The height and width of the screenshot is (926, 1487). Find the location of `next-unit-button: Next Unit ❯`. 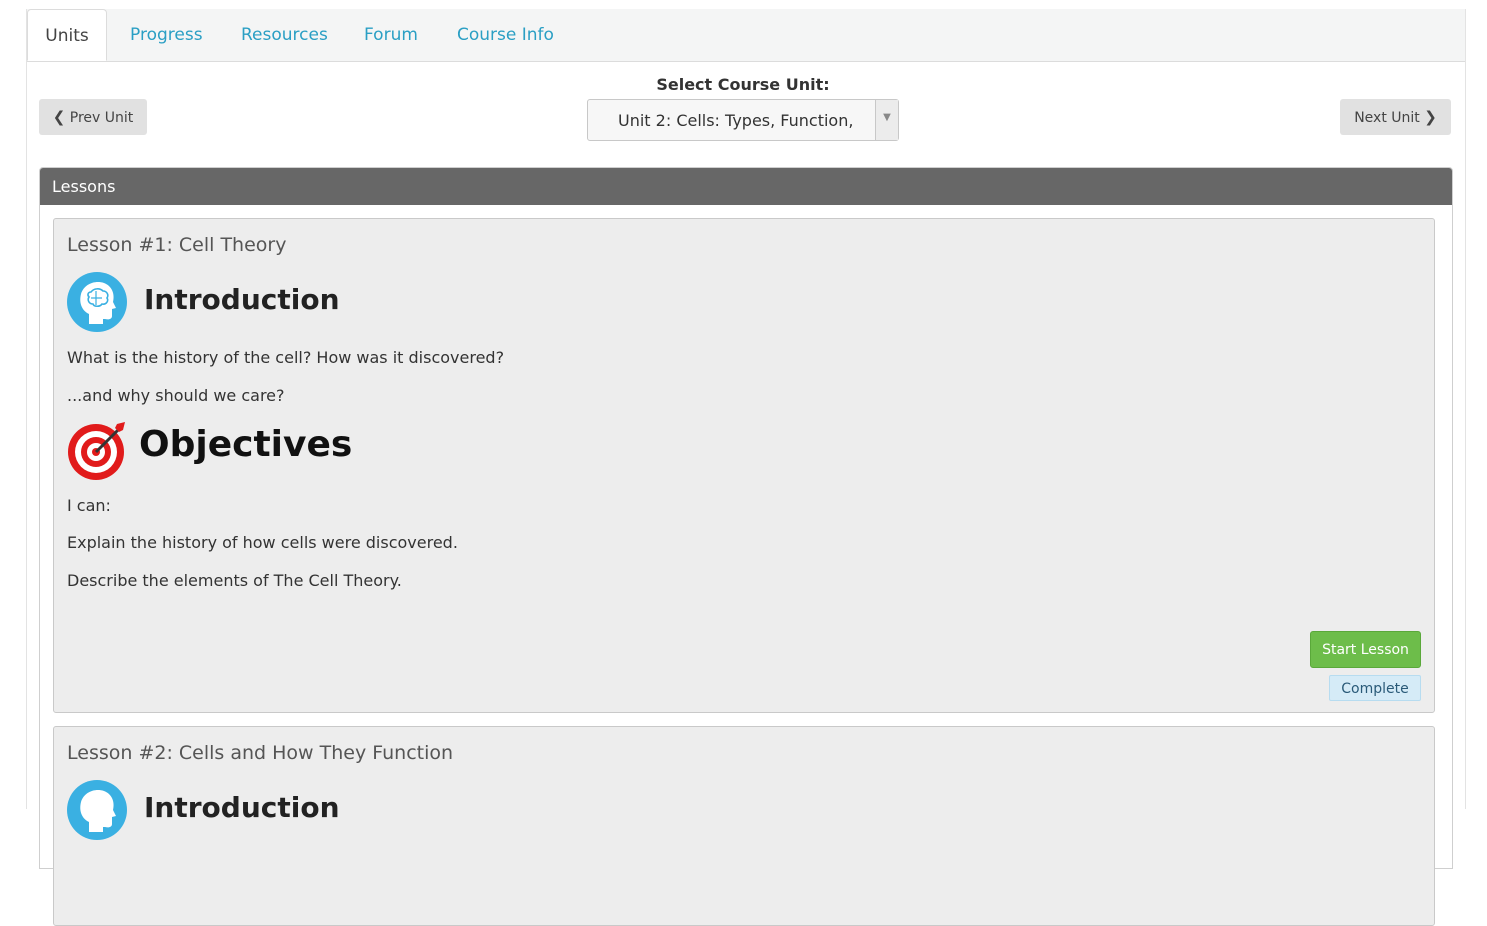

next-unit-button: Next Unit ❯ is located at coordinates (1395, 117).